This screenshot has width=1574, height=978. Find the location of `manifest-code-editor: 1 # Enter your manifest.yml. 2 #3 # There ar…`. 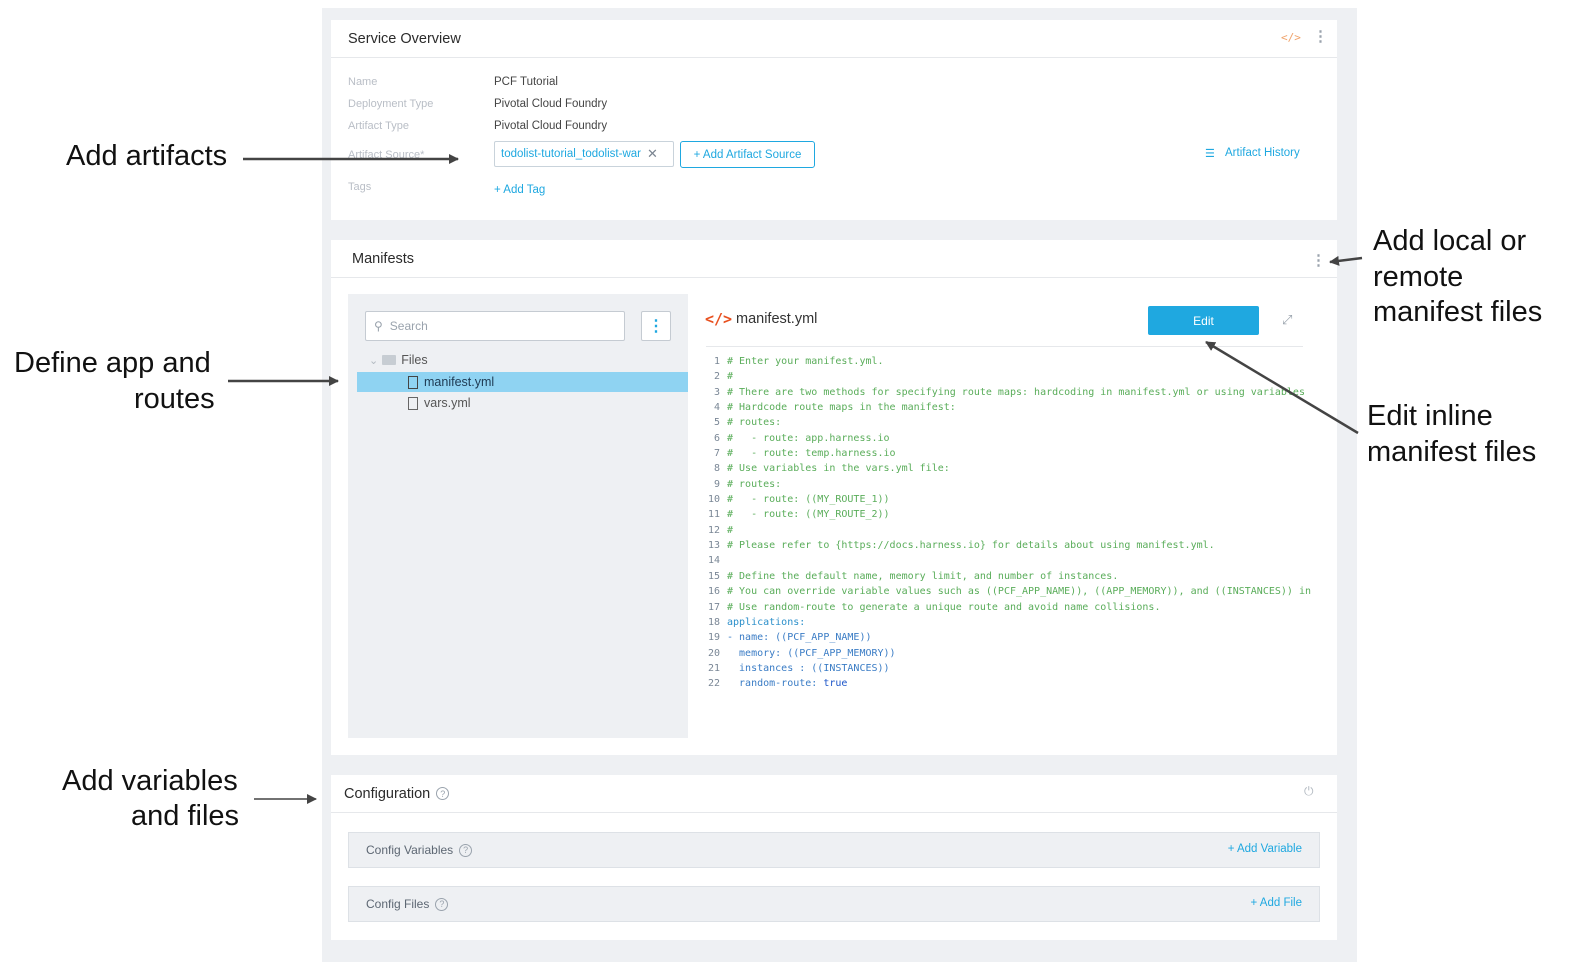

manifest-code-editor: 1 # Enter your manifest.yml. 2 #3 # There ar… is located at coordinates (1013, 526).